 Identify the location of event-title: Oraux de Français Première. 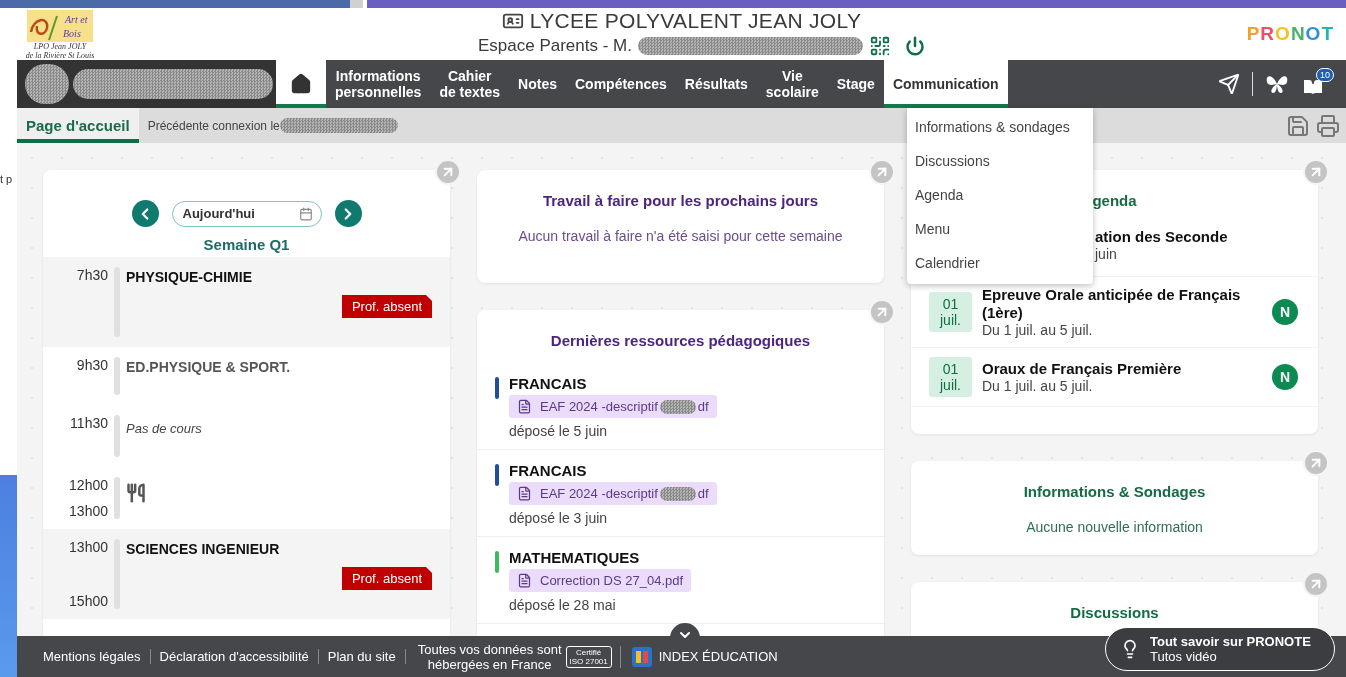
(1082, 369).